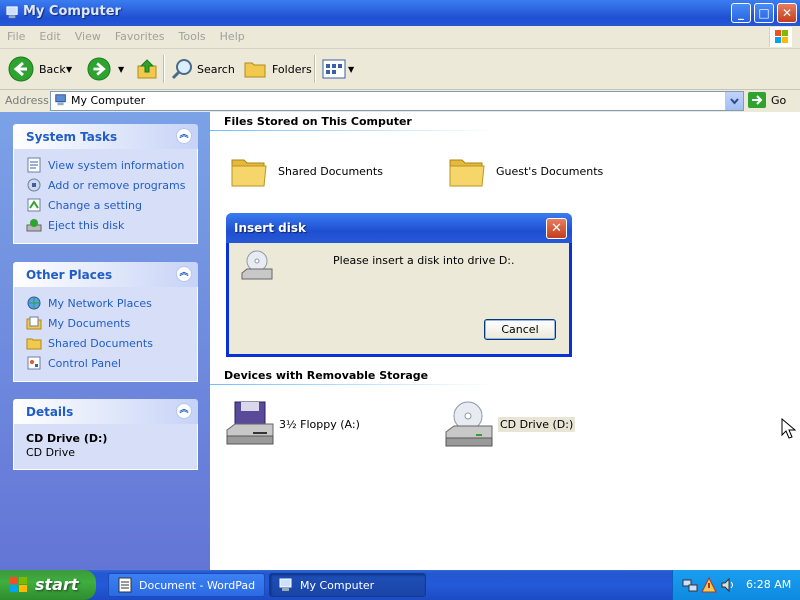 Image resolution: width=800 pixels, height=600 pixels. Describe the element at coordinates (232, 34) in the screenshot. I see `menu-help: Help` at that location.